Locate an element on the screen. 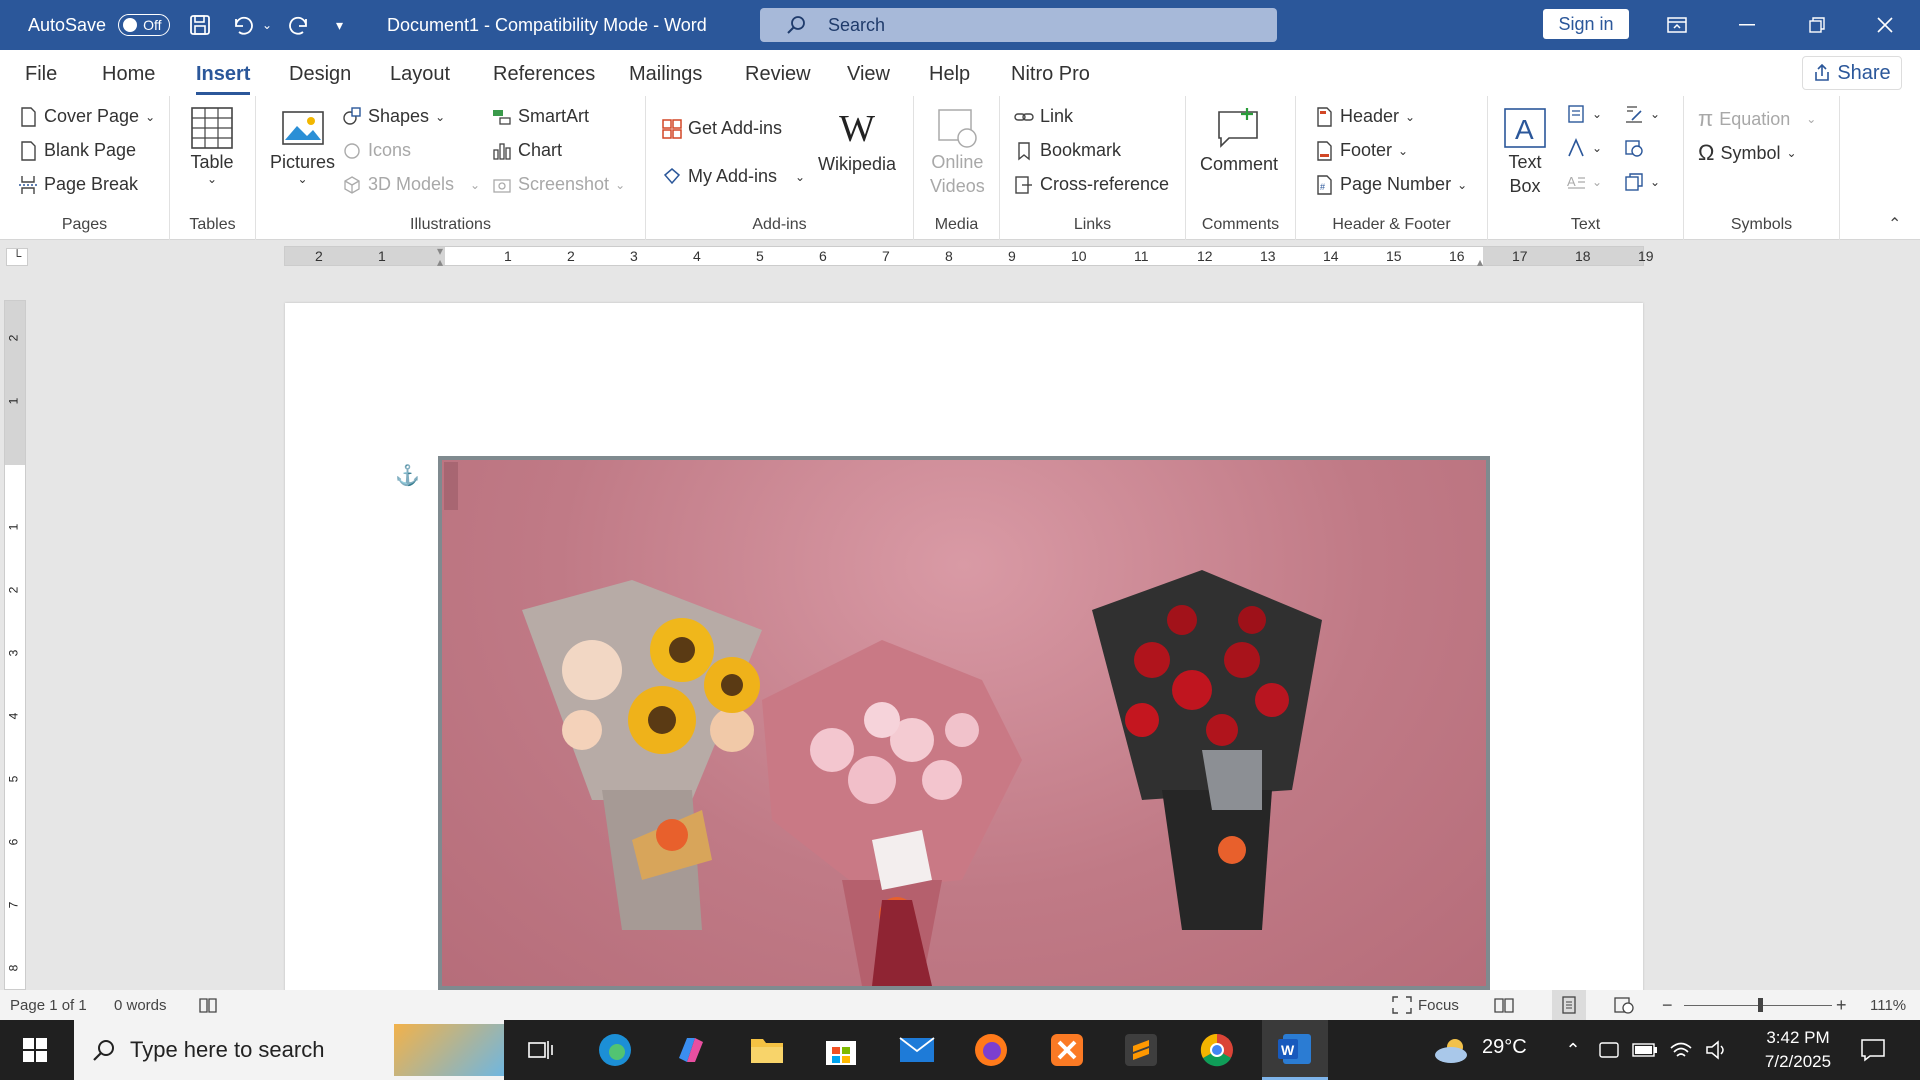 The width and height of the screenshot is (1920, 1080). undo-dropdown-icon: ⌄ is located at coordinates (267, 25).